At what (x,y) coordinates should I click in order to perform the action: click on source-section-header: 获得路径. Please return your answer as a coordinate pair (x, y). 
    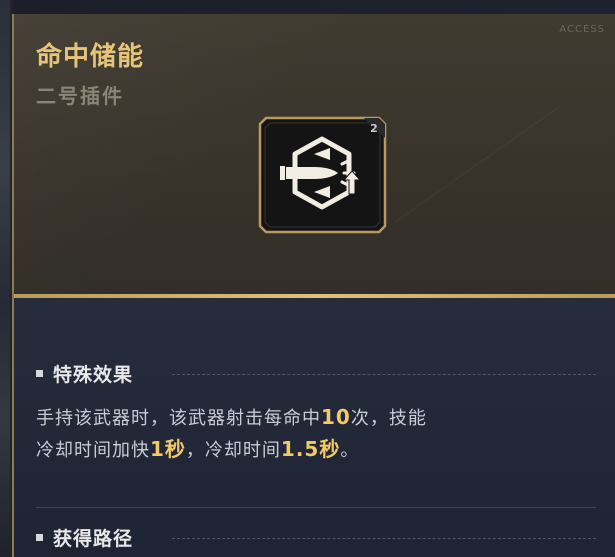
    Looking at the image, I should click on (84, 537).